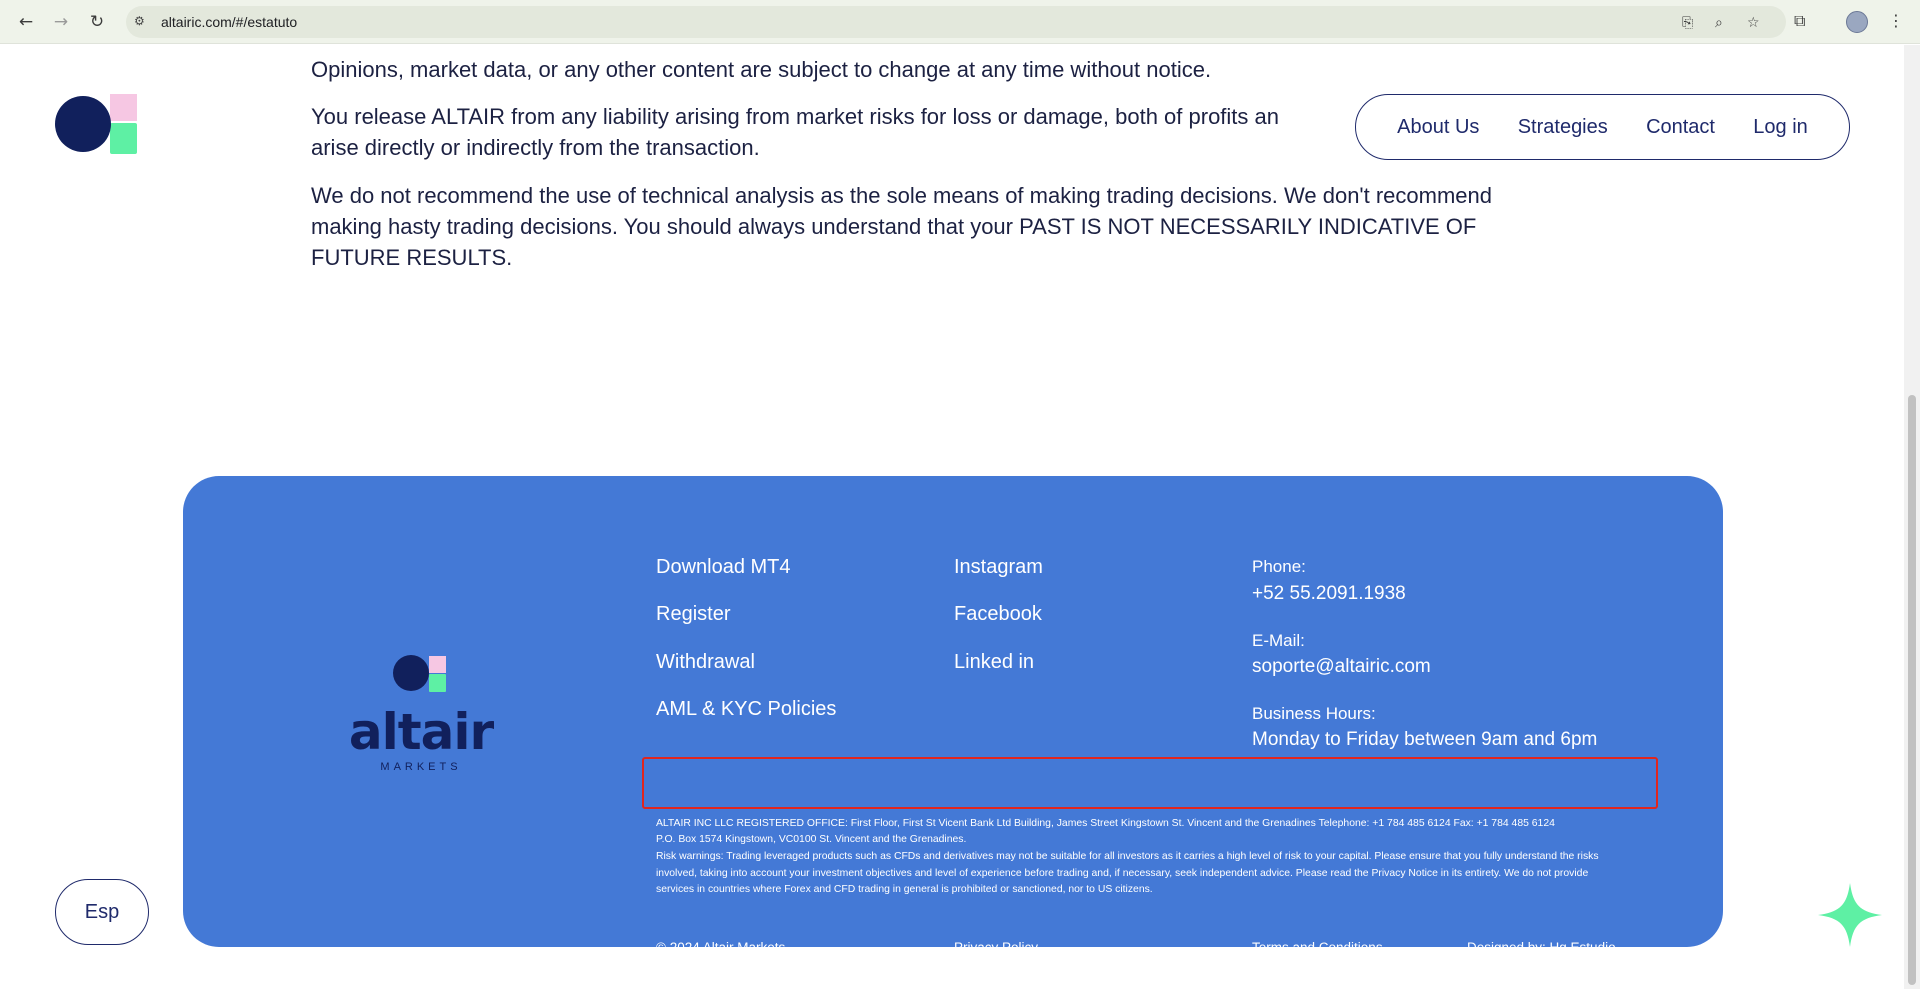 The height and width of the screenshot is (989, 1920). Describe the element at coordinates (721, 947) in the screenshot. I see `copyright: © 2024 Altair Markets` at that location.